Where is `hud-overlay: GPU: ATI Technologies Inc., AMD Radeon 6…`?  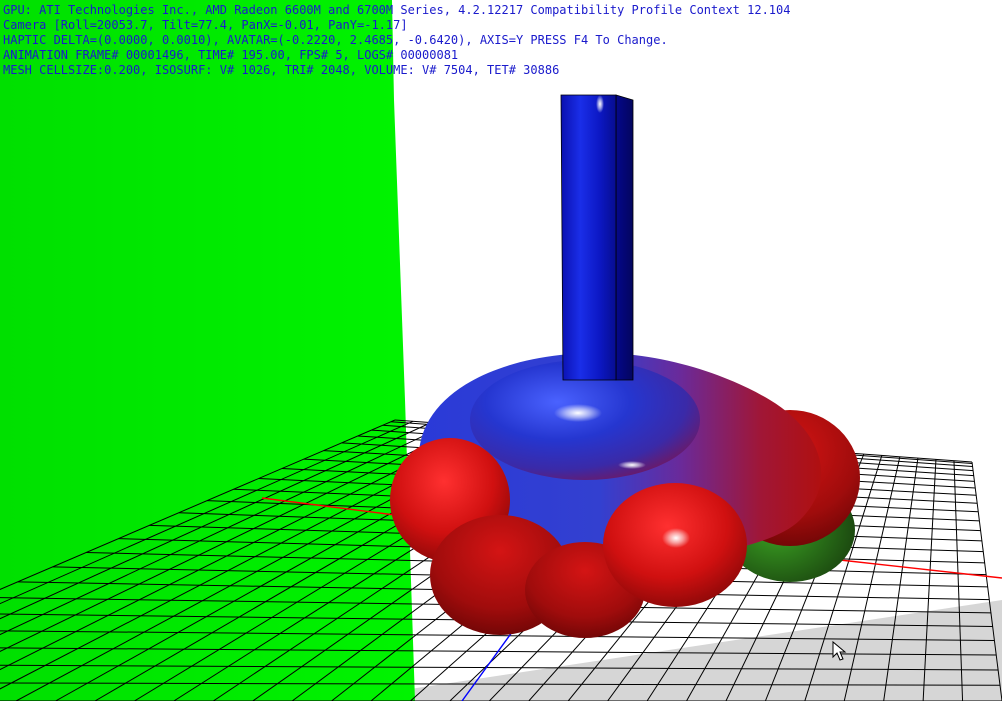 hud-overlay: GPU: ATI Technologies Inc., AMD Radeon 6… is located at coordinates (396, 40).